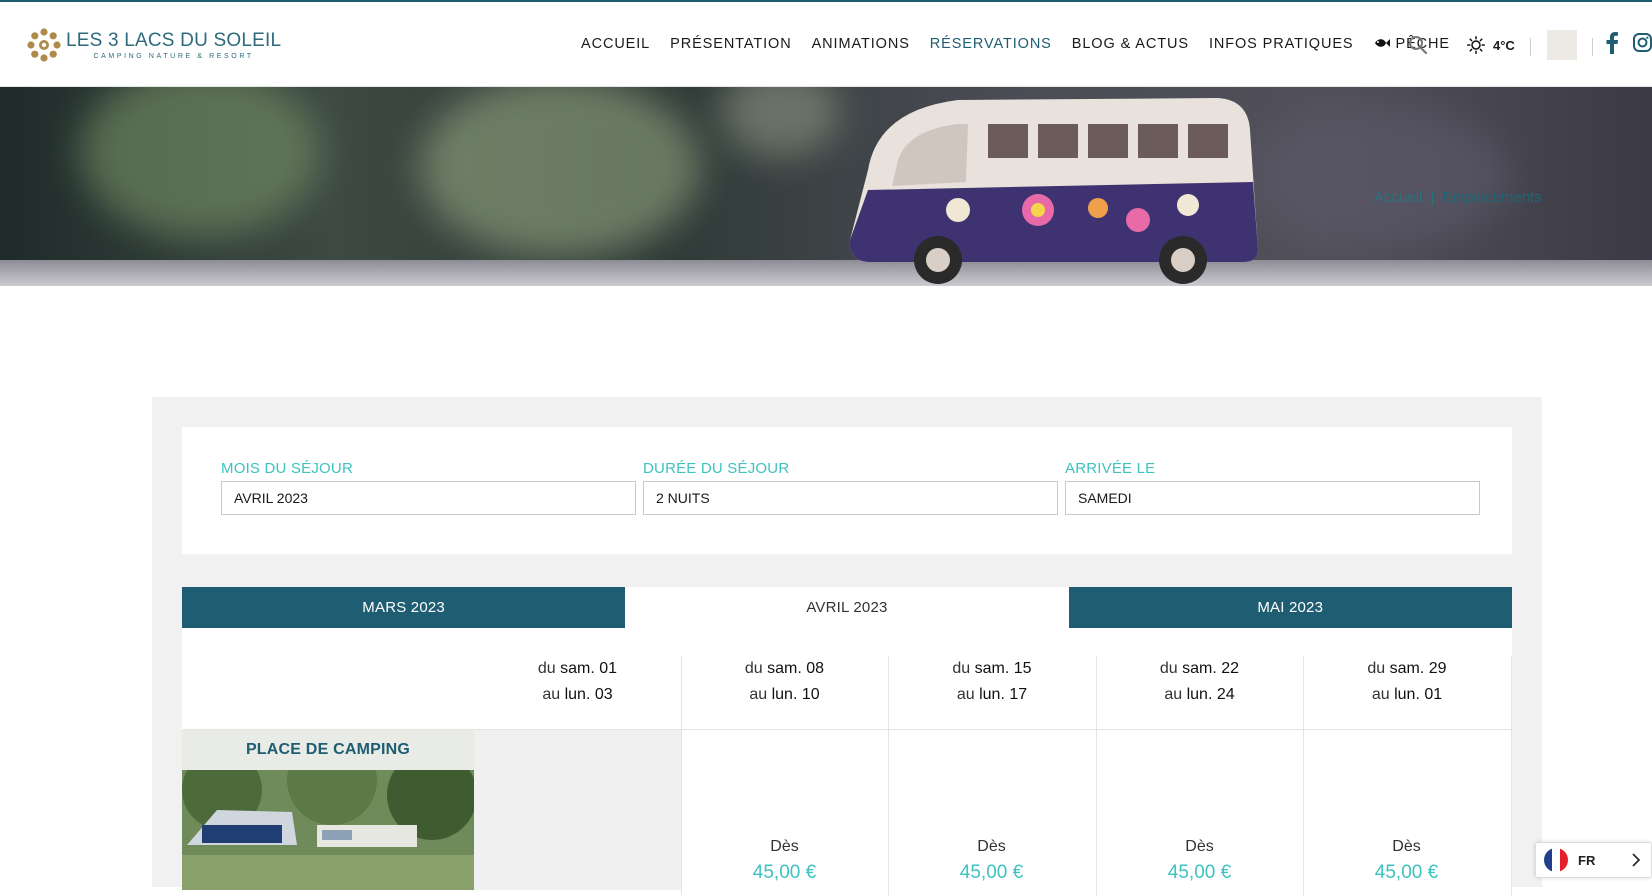 This screenshot has height=896, width=1652. I want to click on arrival-select: SAMEDI, so click(1272, 498).